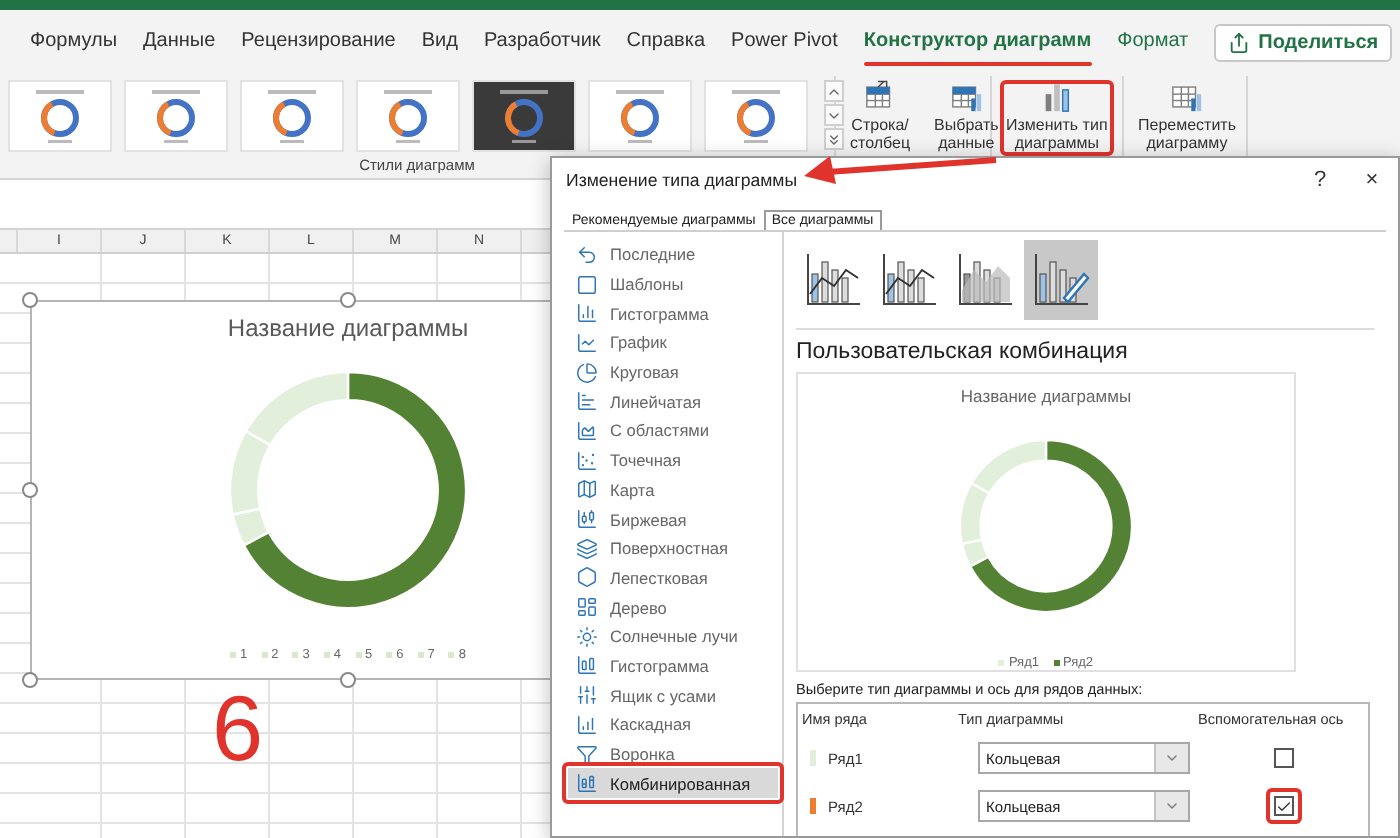 This screenshot has width=1400, height=838. What do you see at coordinates (666, 43) in the screenshot?
I see `ribbon-tab: Справка` at bounding box center [666, 43].